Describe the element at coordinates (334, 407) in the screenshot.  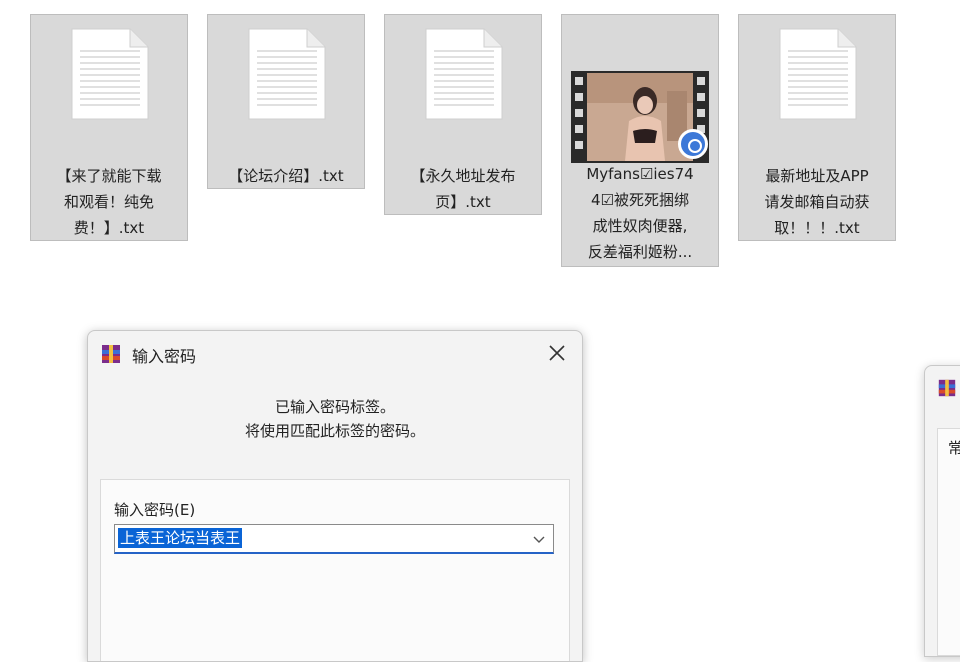
I see `dialog-message-line: 已输入密码标签。` at that location.